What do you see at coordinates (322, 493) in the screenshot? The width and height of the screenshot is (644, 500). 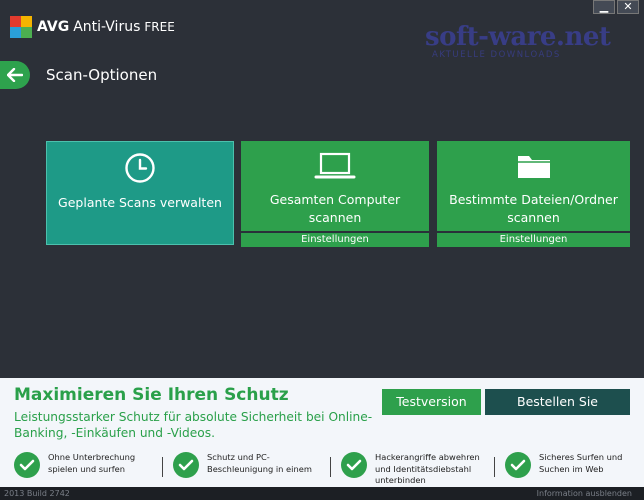 I see `status-bar: 2013 Build 2742 Information ausblenden` at bounding box center [322, 493].